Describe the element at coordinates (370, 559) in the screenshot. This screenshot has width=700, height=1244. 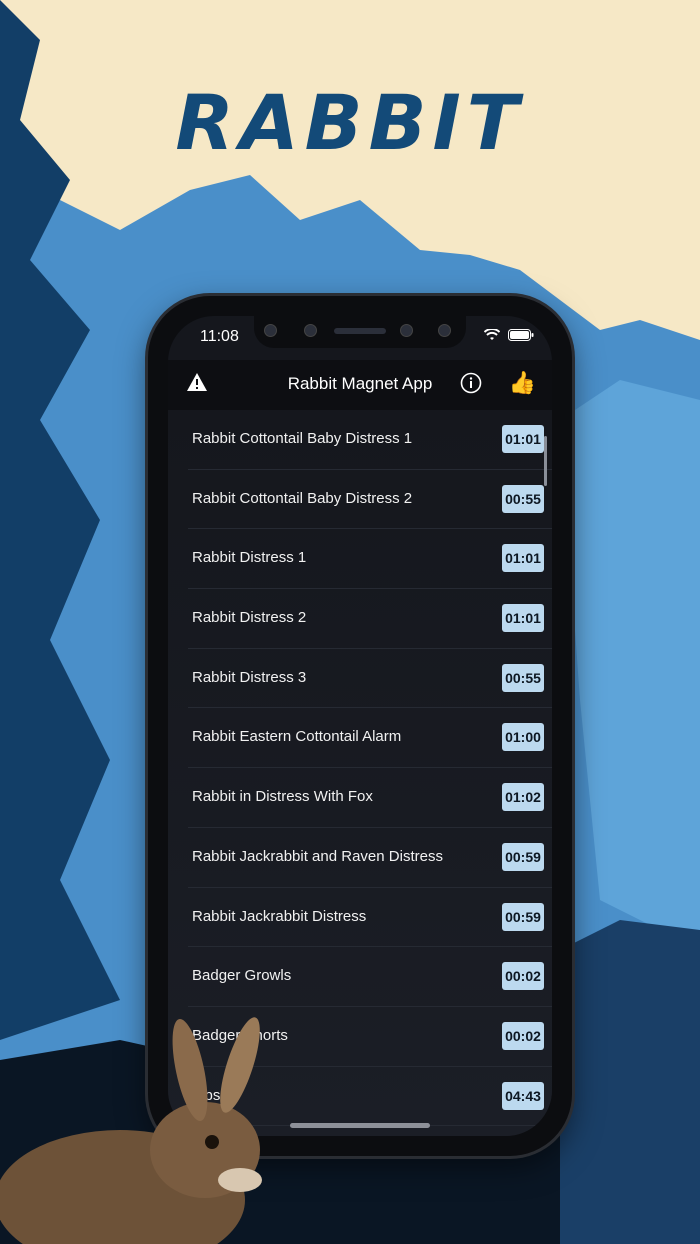
I see `list-item: Rabbit Distress 1 01:01` at that location.